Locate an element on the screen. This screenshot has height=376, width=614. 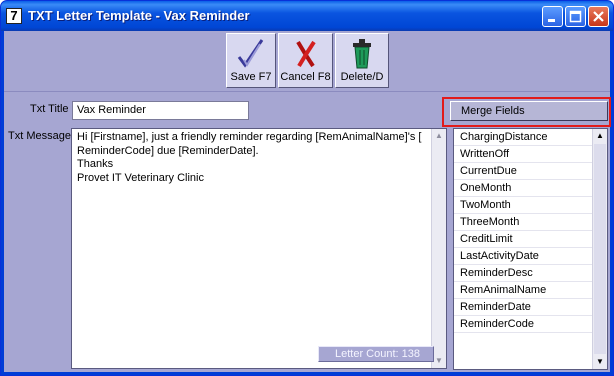
trash-can-icon is located at coordinates (362, 54).